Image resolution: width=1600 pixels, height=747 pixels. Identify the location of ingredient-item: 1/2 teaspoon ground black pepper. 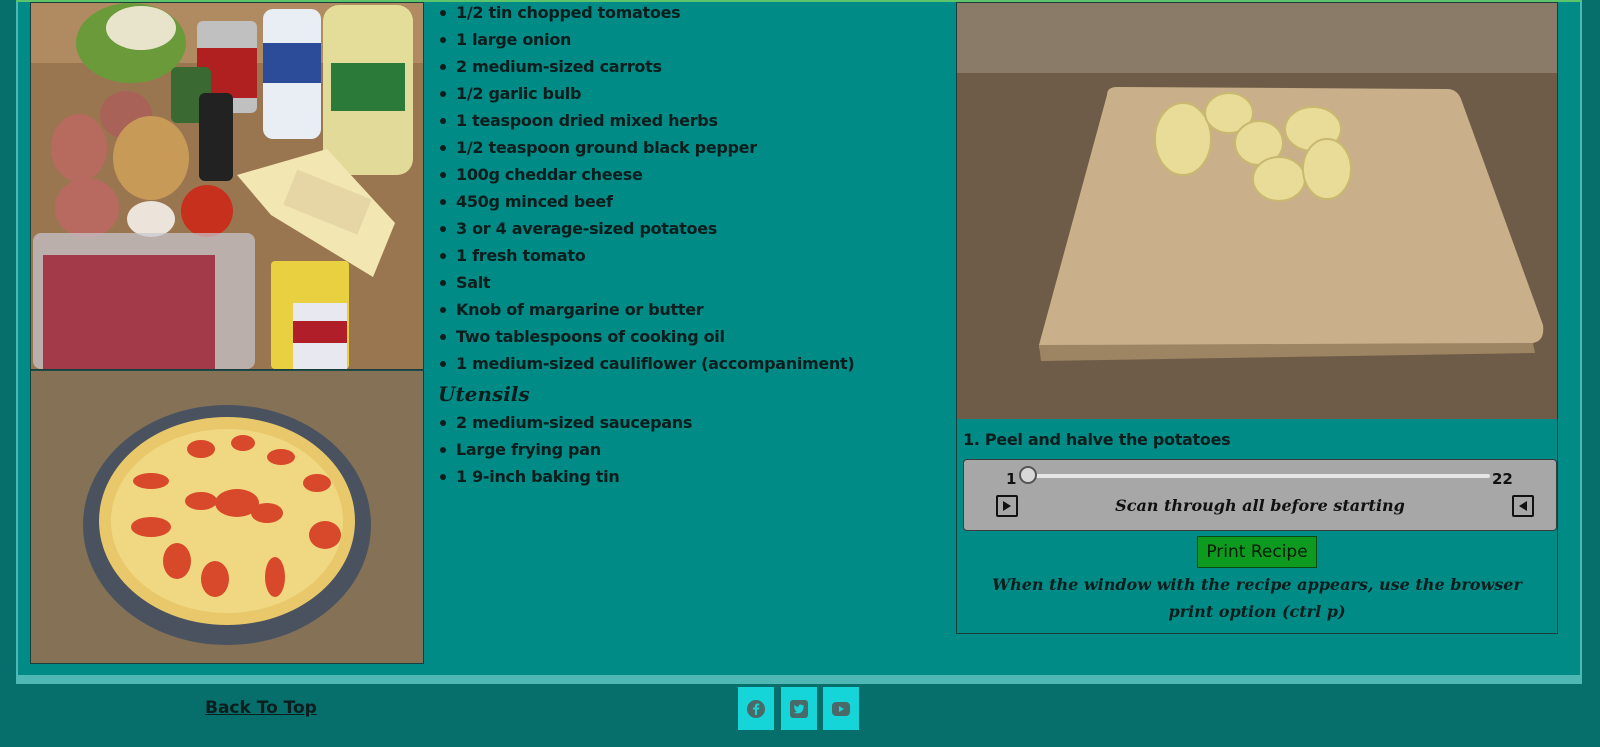
(689, 148).